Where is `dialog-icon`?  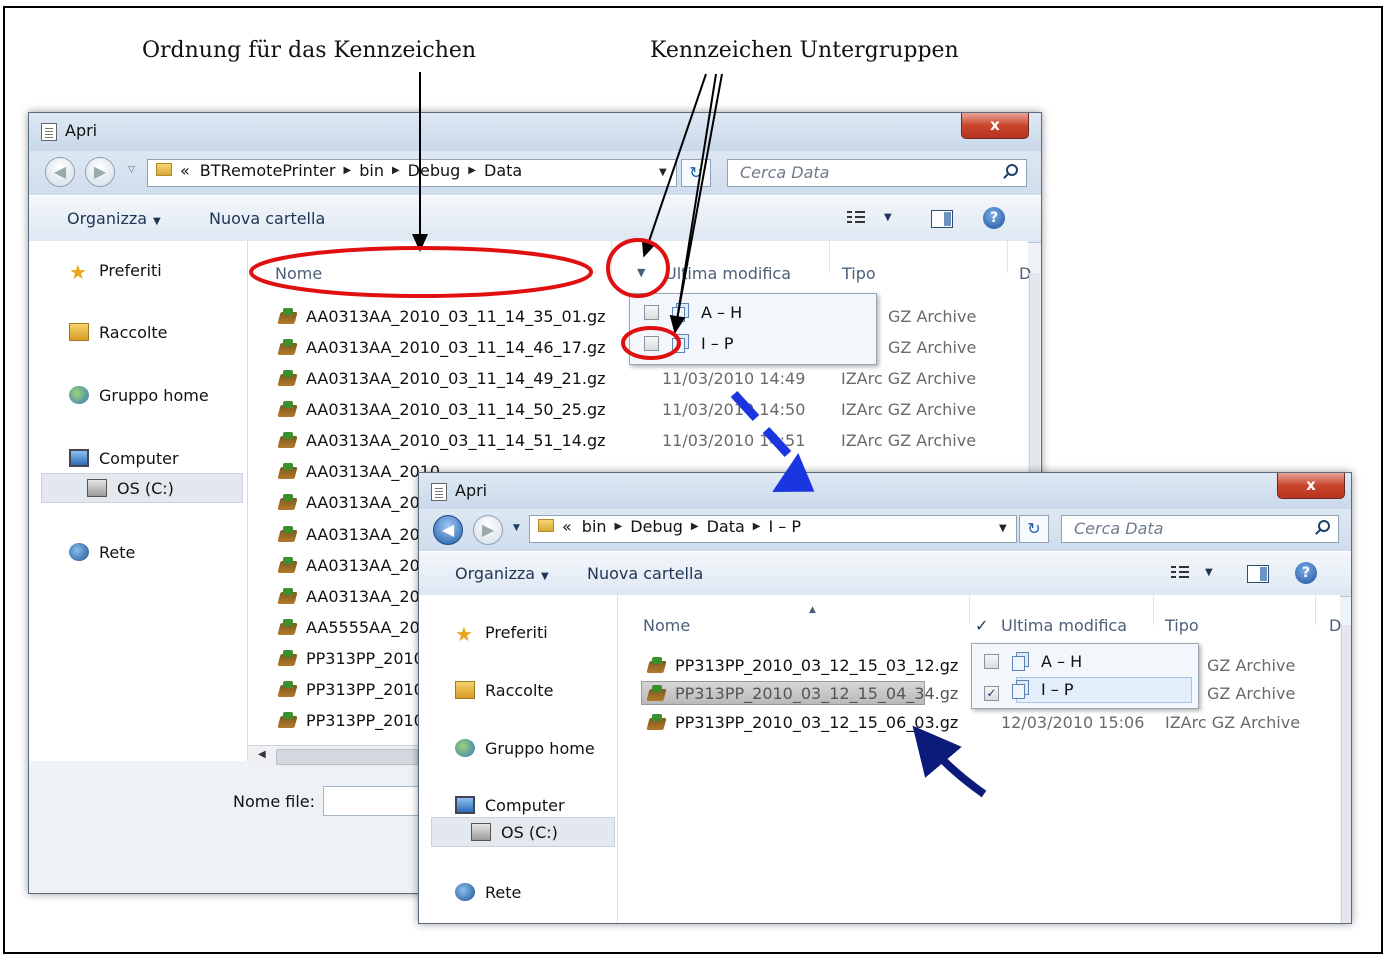 dialog-icon is located at coordinates (439, 492).